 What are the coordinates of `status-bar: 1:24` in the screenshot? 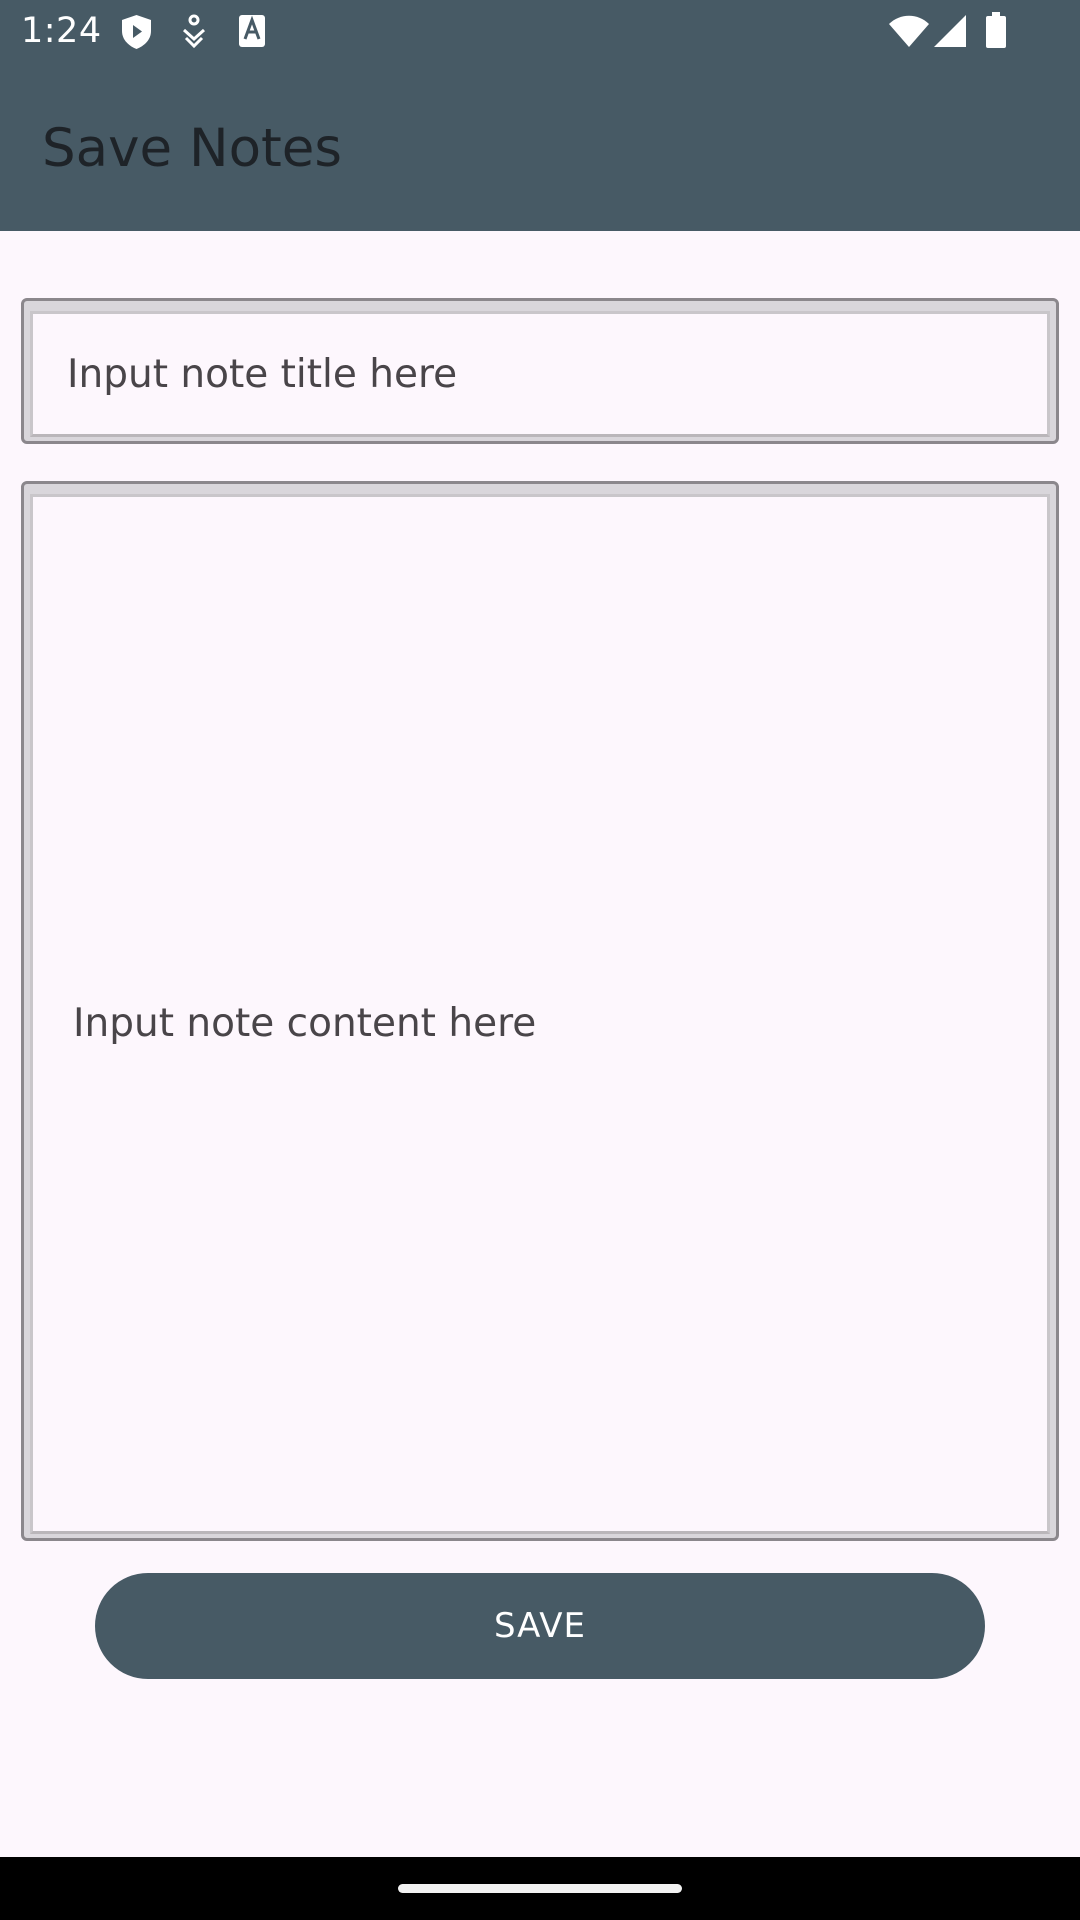 It's located at (540, 31).